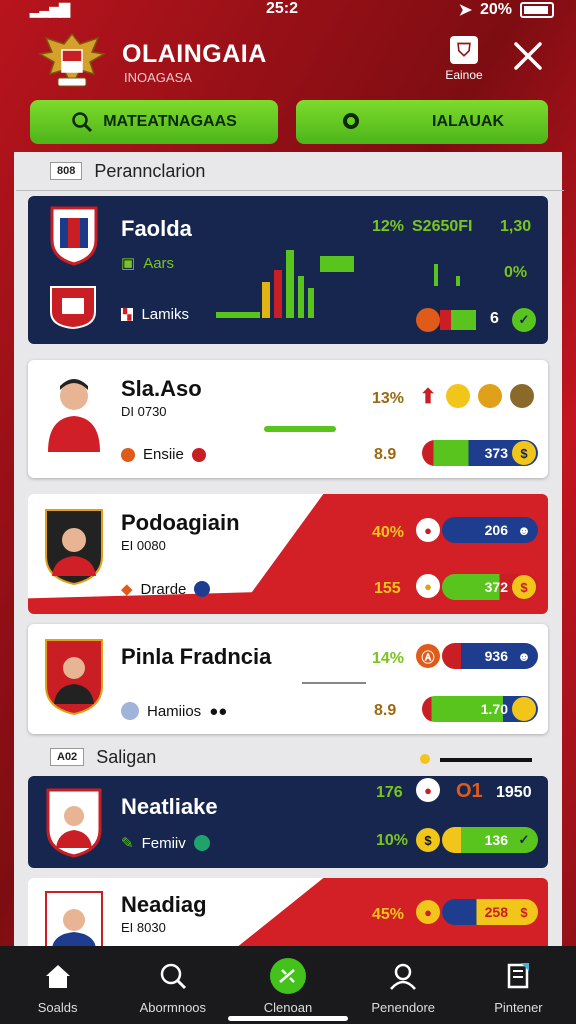 The height and width of the screenshot is (1024, 576). Describe the element at coordinates (163, 454) in the screenshot. I see `player-mini: Ensiie` at that location.